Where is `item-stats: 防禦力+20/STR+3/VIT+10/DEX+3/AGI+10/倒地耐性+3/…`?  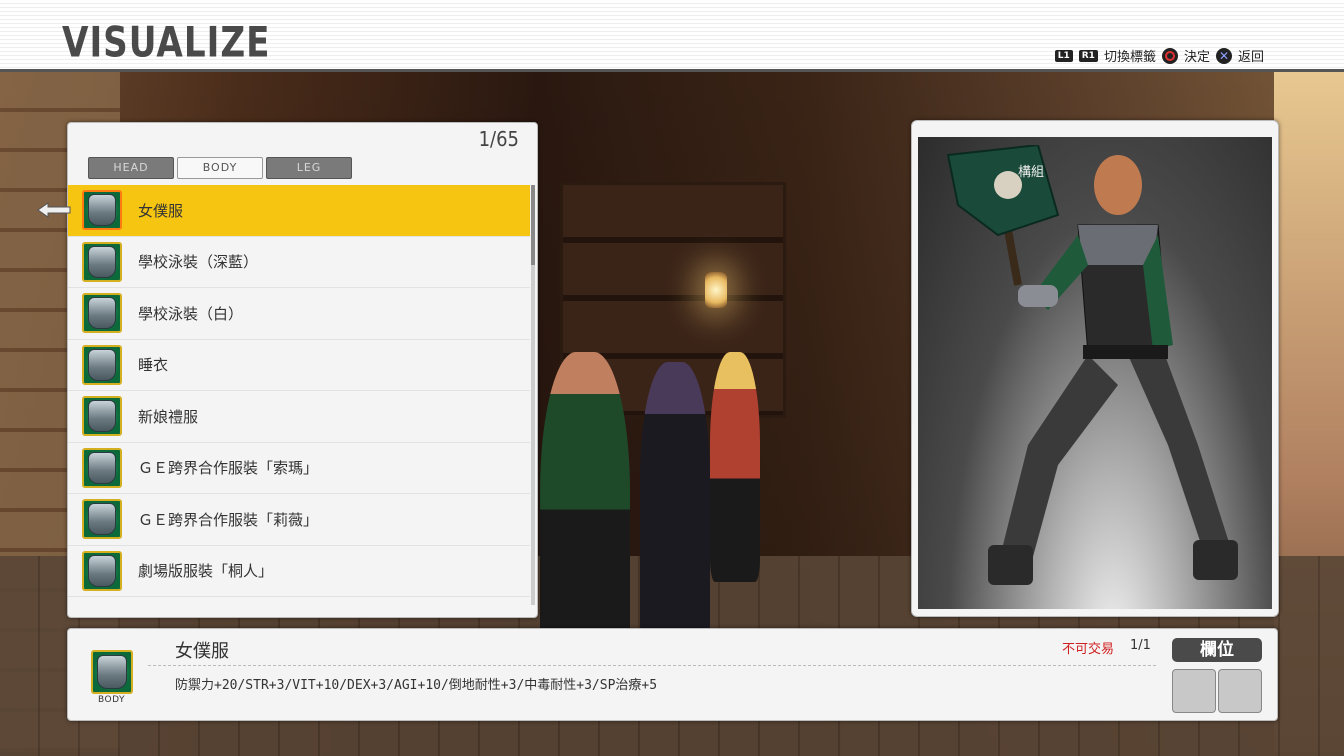 item-stats: 防禦力+20/STR+3/VIT+10/DEX+3/AGI+10/倒地耐性+3/… is located at coordinates (416, 685).